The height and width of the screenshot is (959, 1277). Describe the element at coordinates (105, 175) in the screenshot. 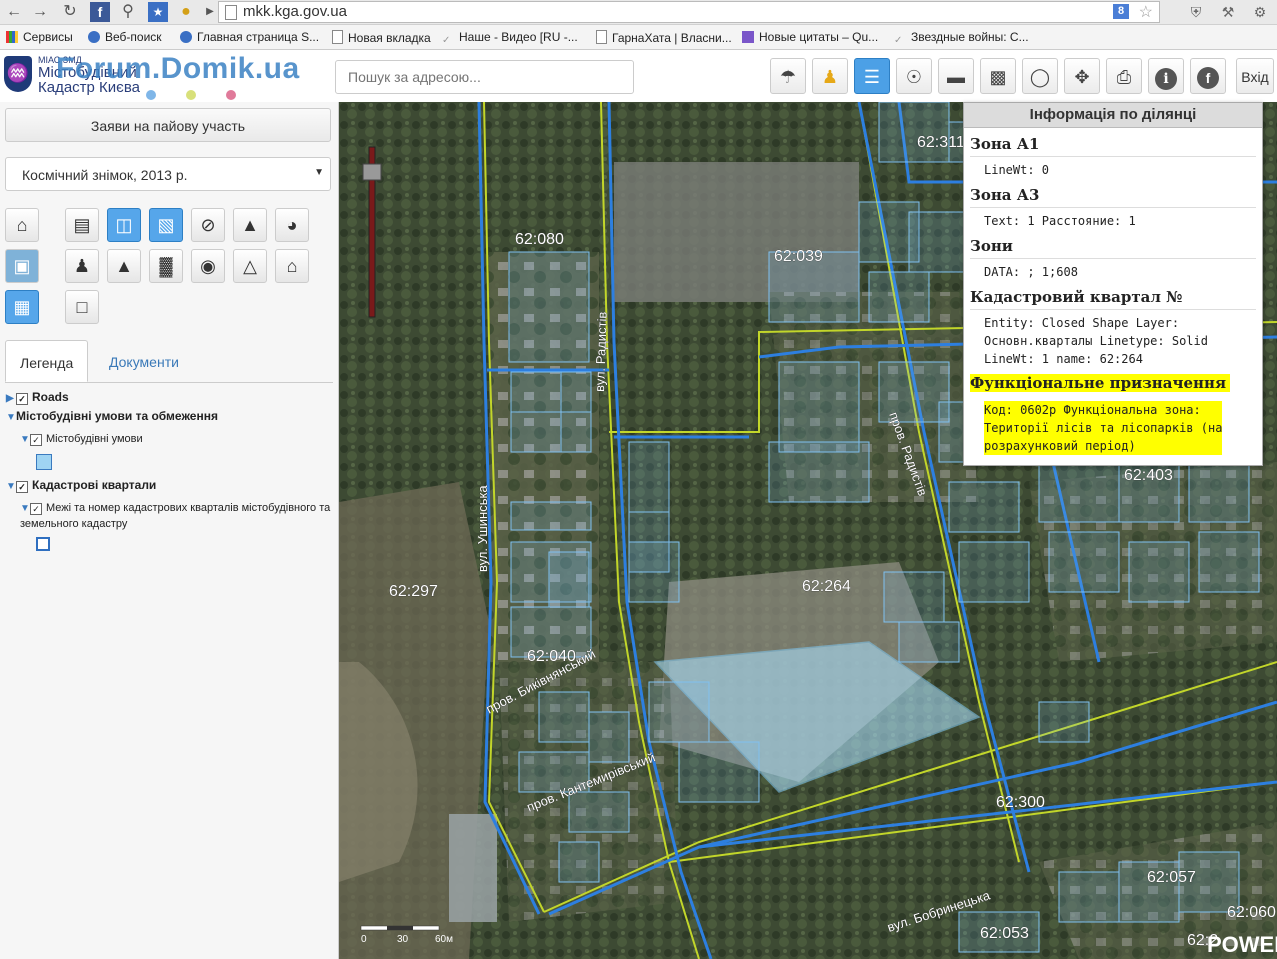

I see `basemap-select-value: Космічний знімок, 2013 р.` at that location.